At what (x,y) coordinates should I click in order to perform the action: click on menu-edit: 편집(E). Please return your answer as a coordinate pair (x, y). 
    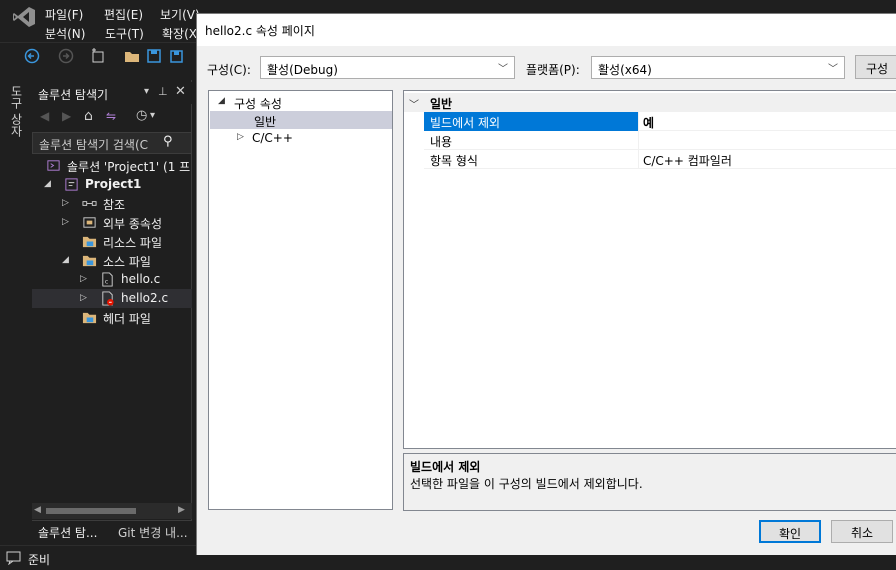
    Looking at the image, I should click on (123, 14).